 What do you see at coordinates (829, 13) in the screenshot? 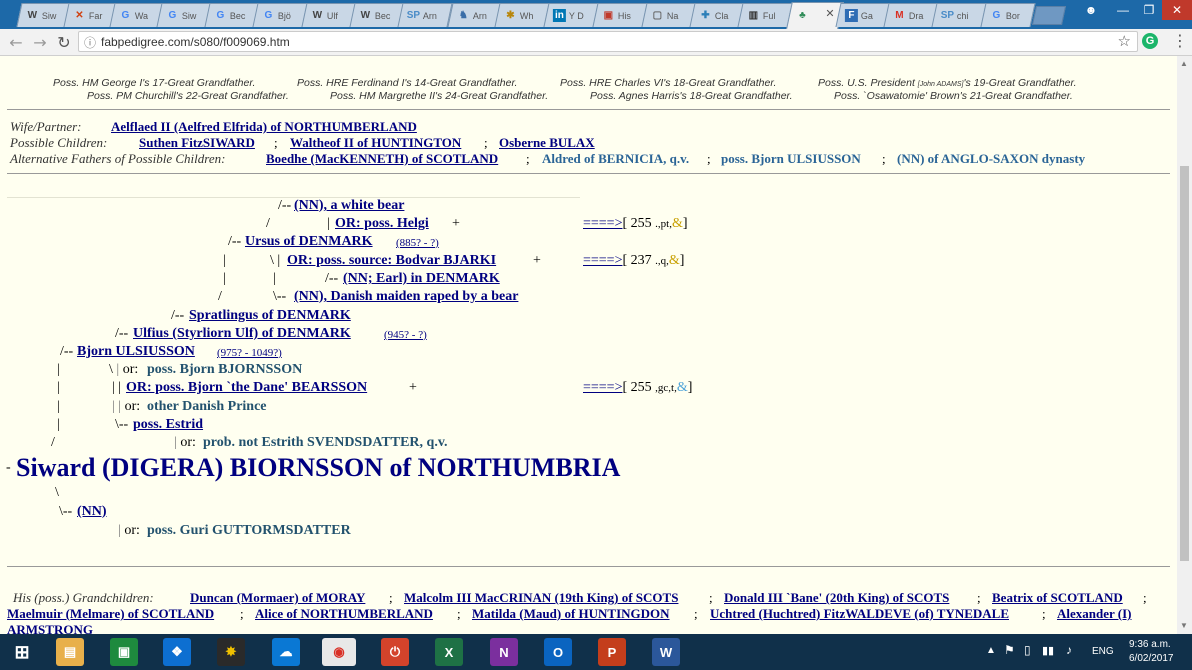
I see `close-tab-icon: ✕` at bounding box center [829, 13].